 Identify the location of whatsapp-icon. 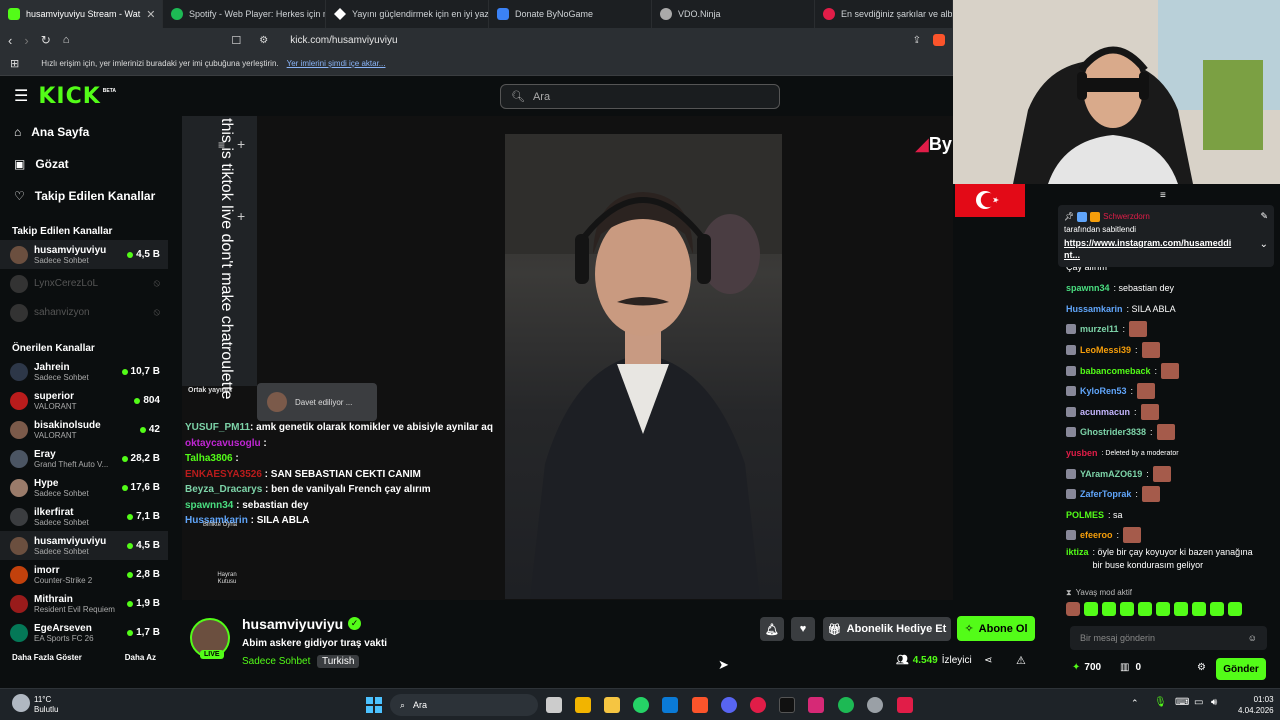
(641, 705).